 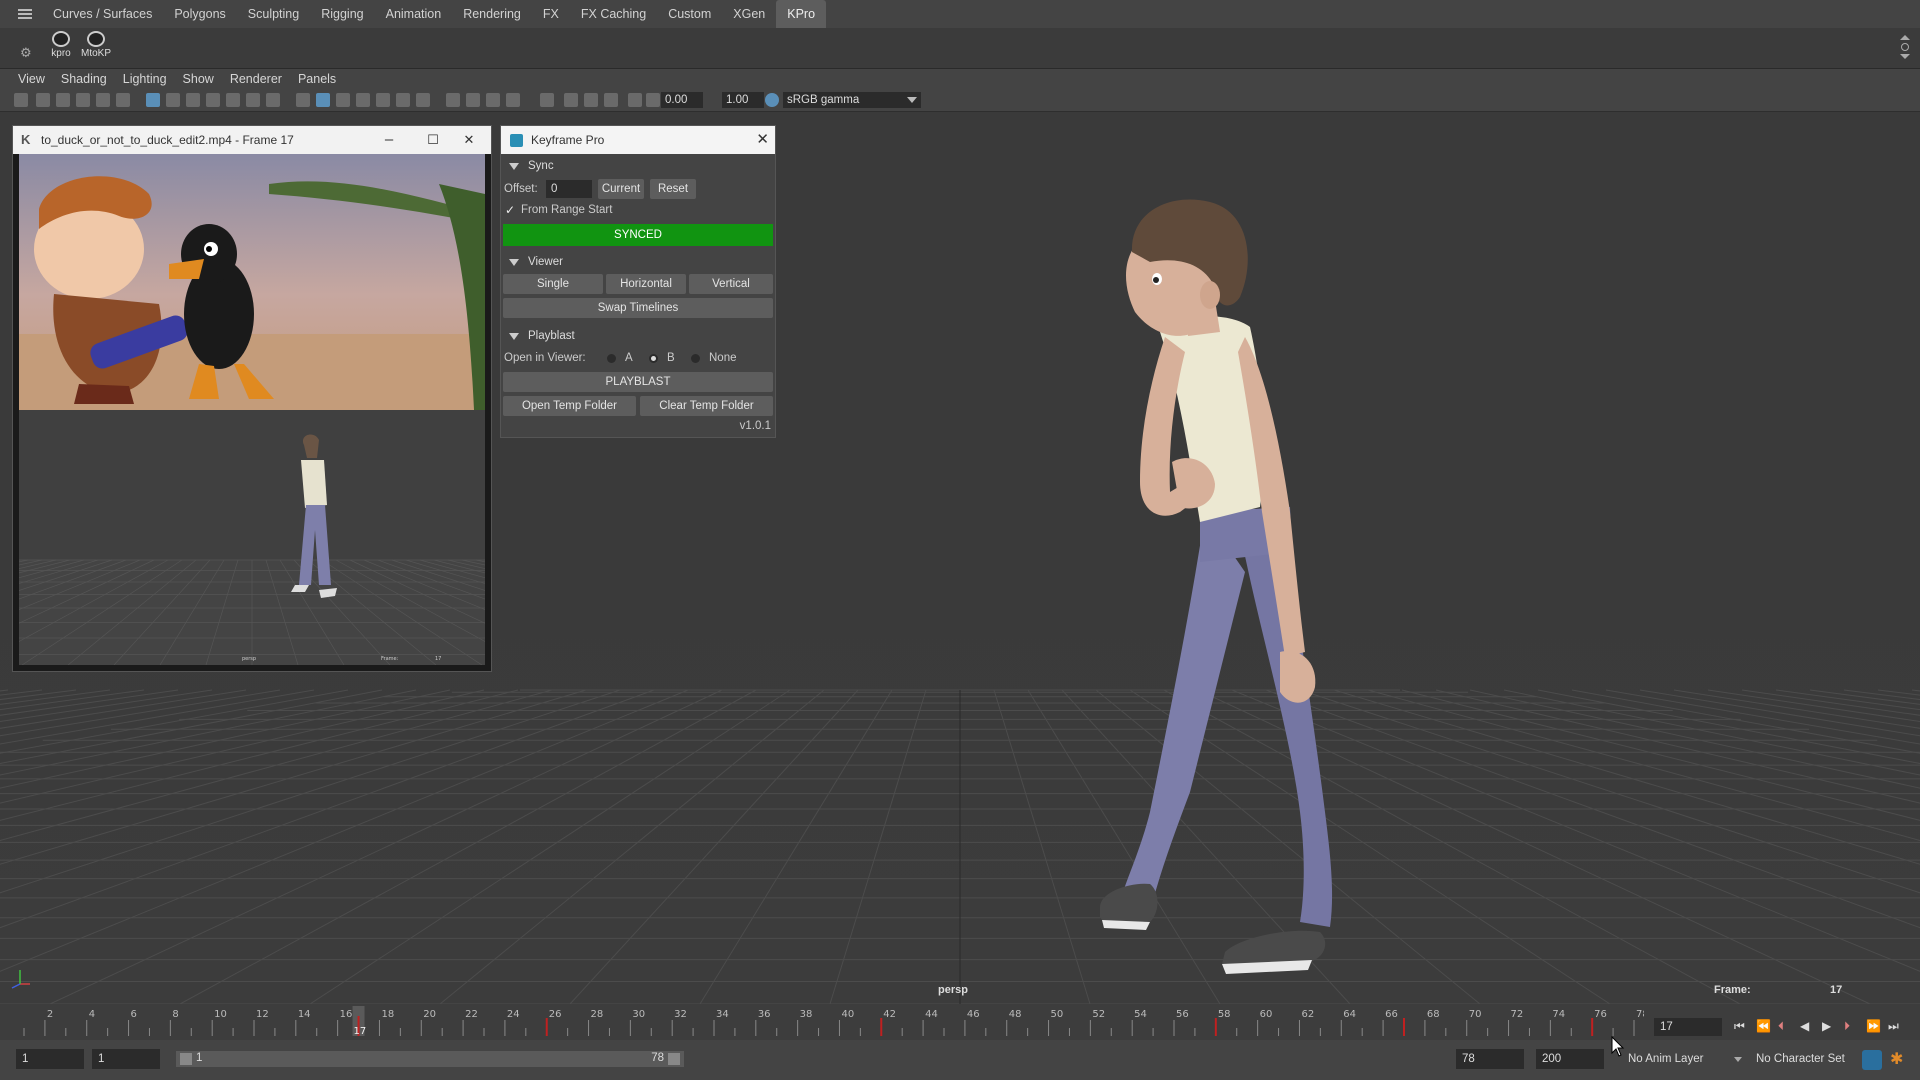 I want to click on viewport-menu-view: View, so click(x=31, y=79).